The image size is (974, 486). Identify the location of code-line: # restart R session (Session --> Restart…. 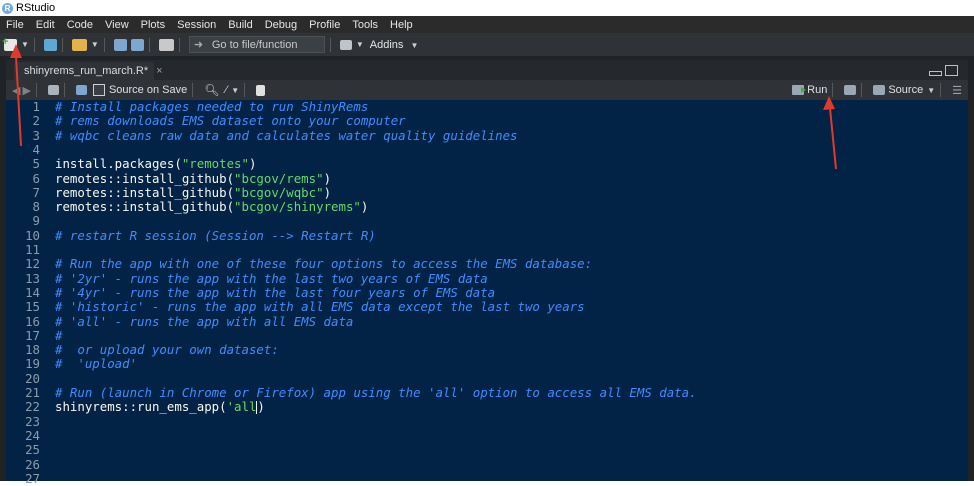
(215, 235).